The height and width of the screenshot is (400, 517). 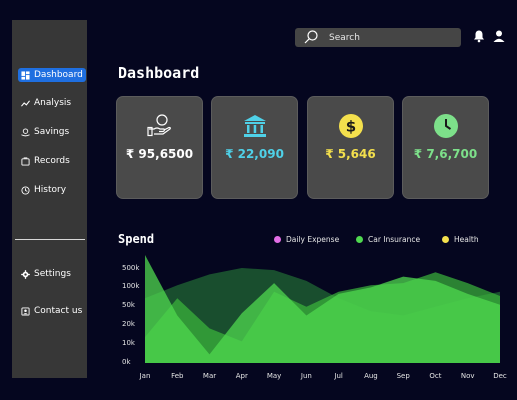 I want to click on summary-card-income: $ ₹ 5,646, so click(x=350, y=147).